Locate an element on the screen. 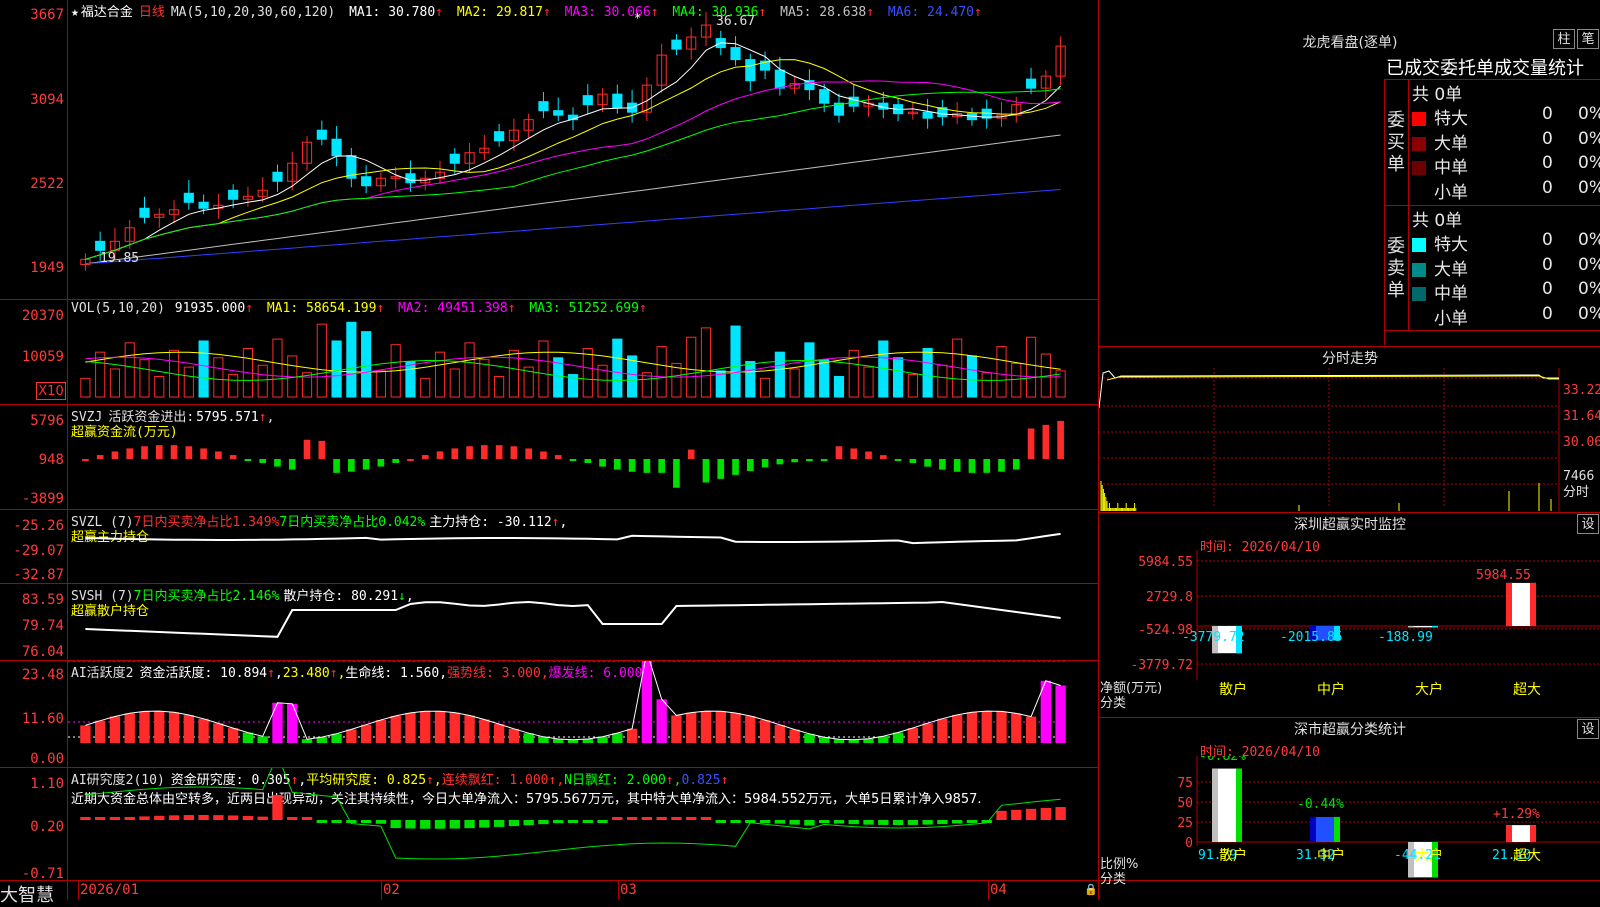  intraday-tick: 31.64 is located at coordinates (1581, 416).